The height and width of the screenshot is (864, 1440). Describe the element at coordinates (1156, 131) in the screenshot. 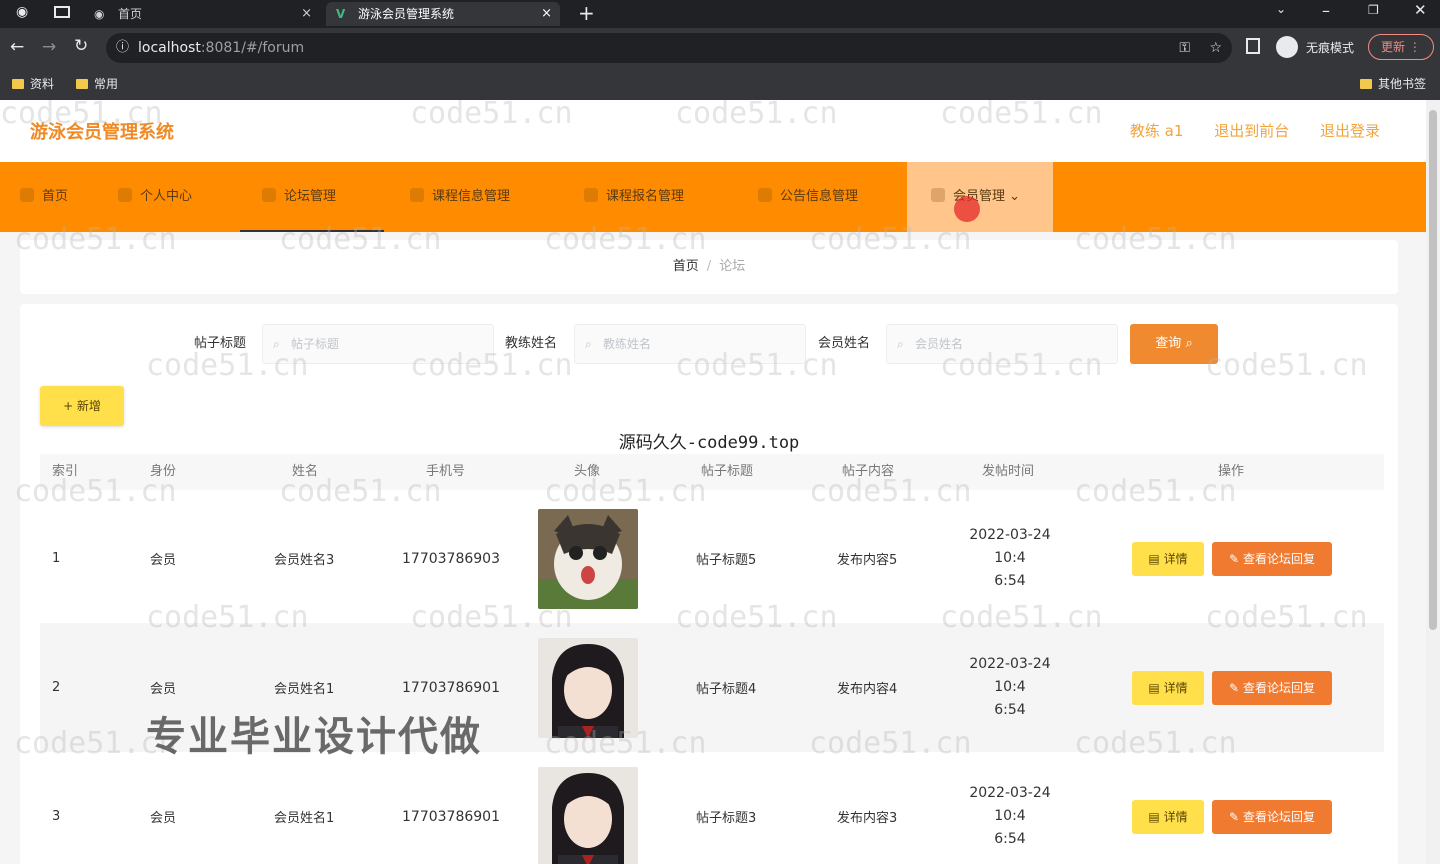

I see `current-user: 教练 a1` at that location.